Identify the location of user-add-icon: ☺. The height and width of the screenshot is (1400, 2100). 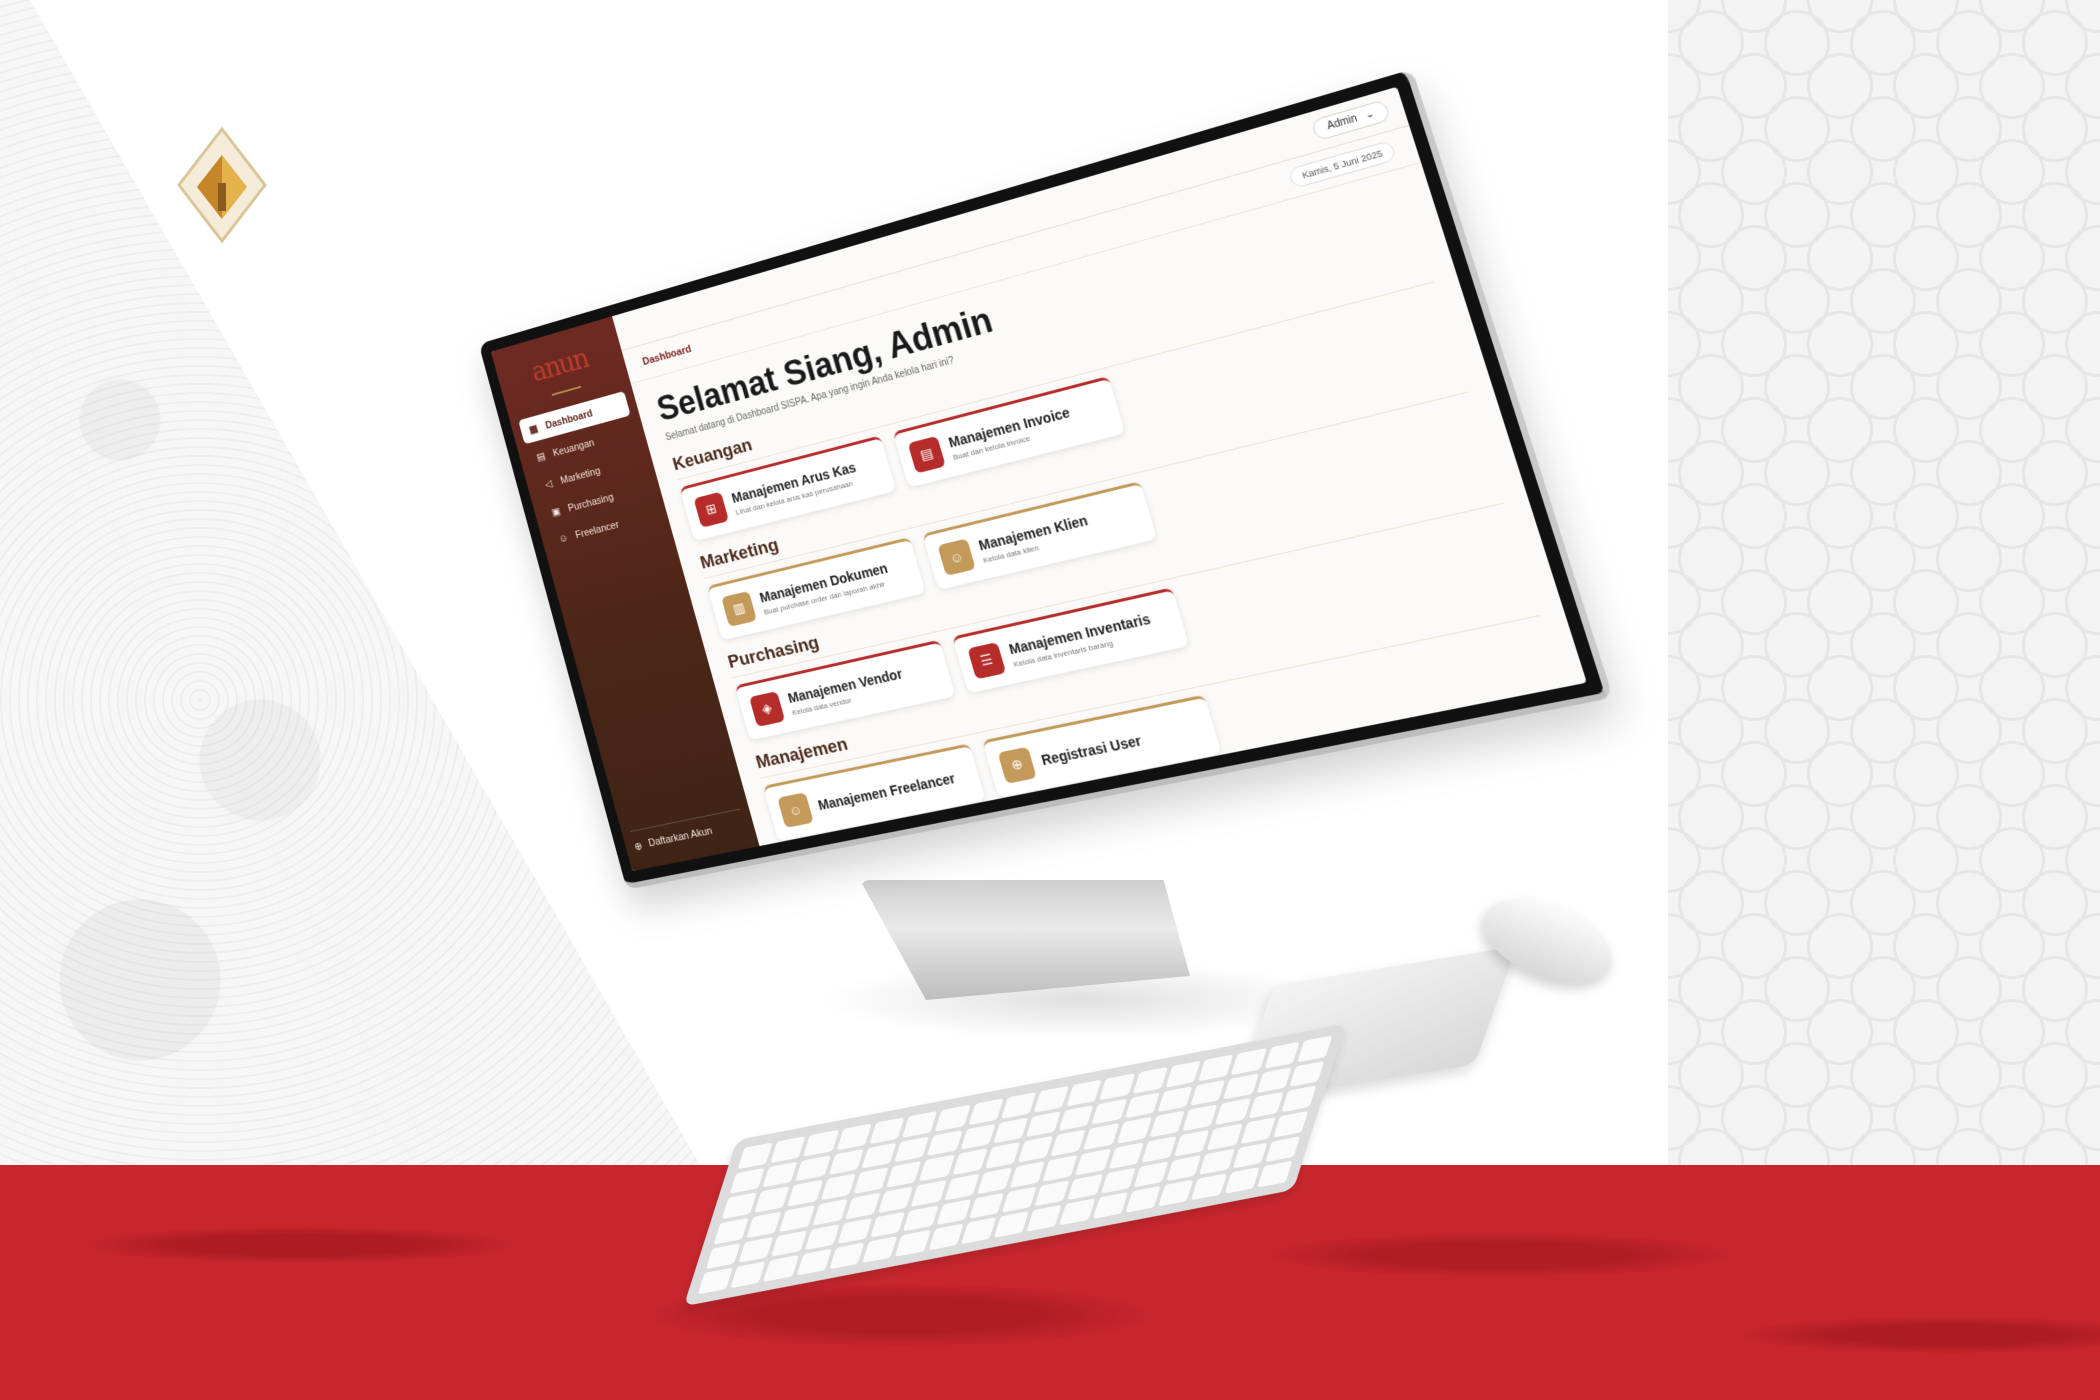
(956, 557).